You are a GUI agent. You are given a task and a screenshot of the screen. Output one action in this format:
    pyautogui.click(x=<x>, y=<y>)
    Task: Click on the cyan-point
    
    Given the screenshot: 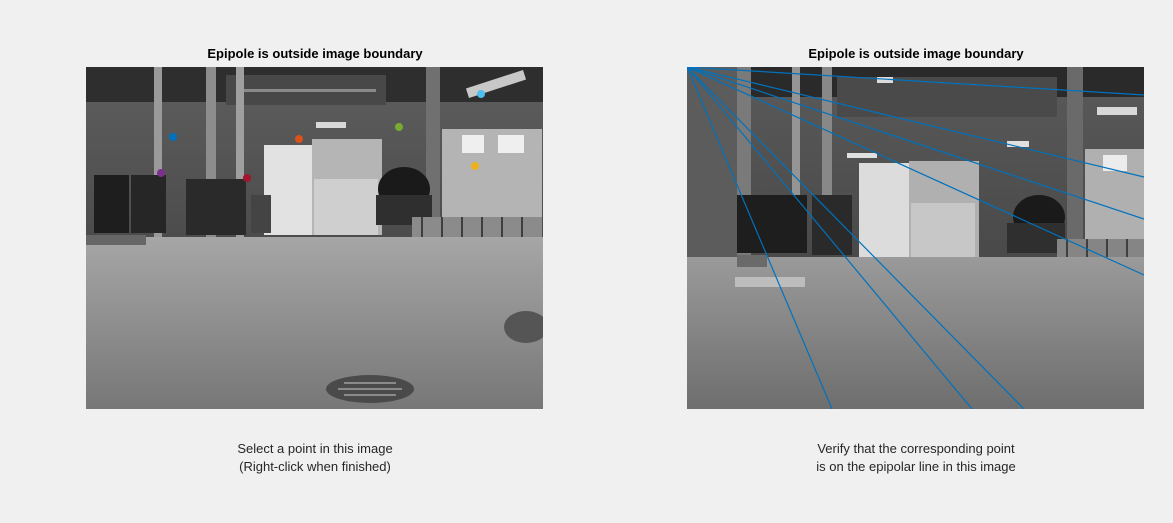 What is the action you would take?
    pyautogui.click(x=481, y=94)
    